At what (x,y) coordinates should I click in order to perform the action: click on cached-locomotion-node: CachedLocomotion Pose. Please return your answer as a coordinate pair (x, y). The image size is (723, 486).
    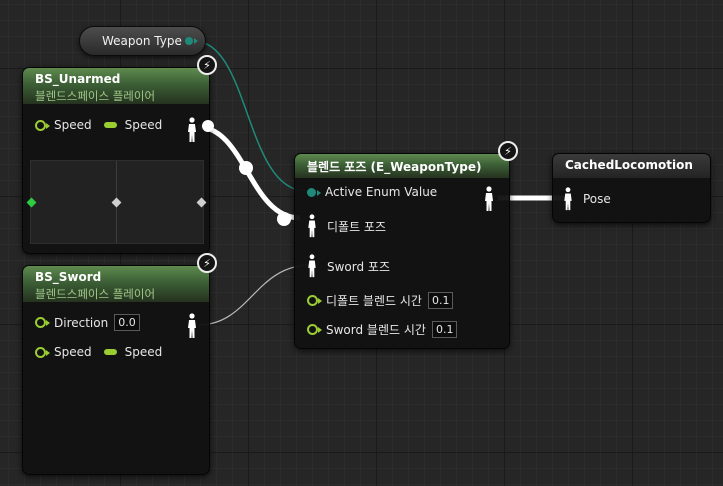
    Looking at the image, I should click on (631, 188).